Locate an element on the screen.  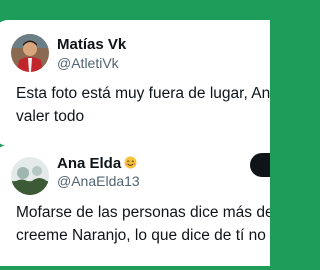
smiling-face-emoji-icon is located at coordinates (130, 162).